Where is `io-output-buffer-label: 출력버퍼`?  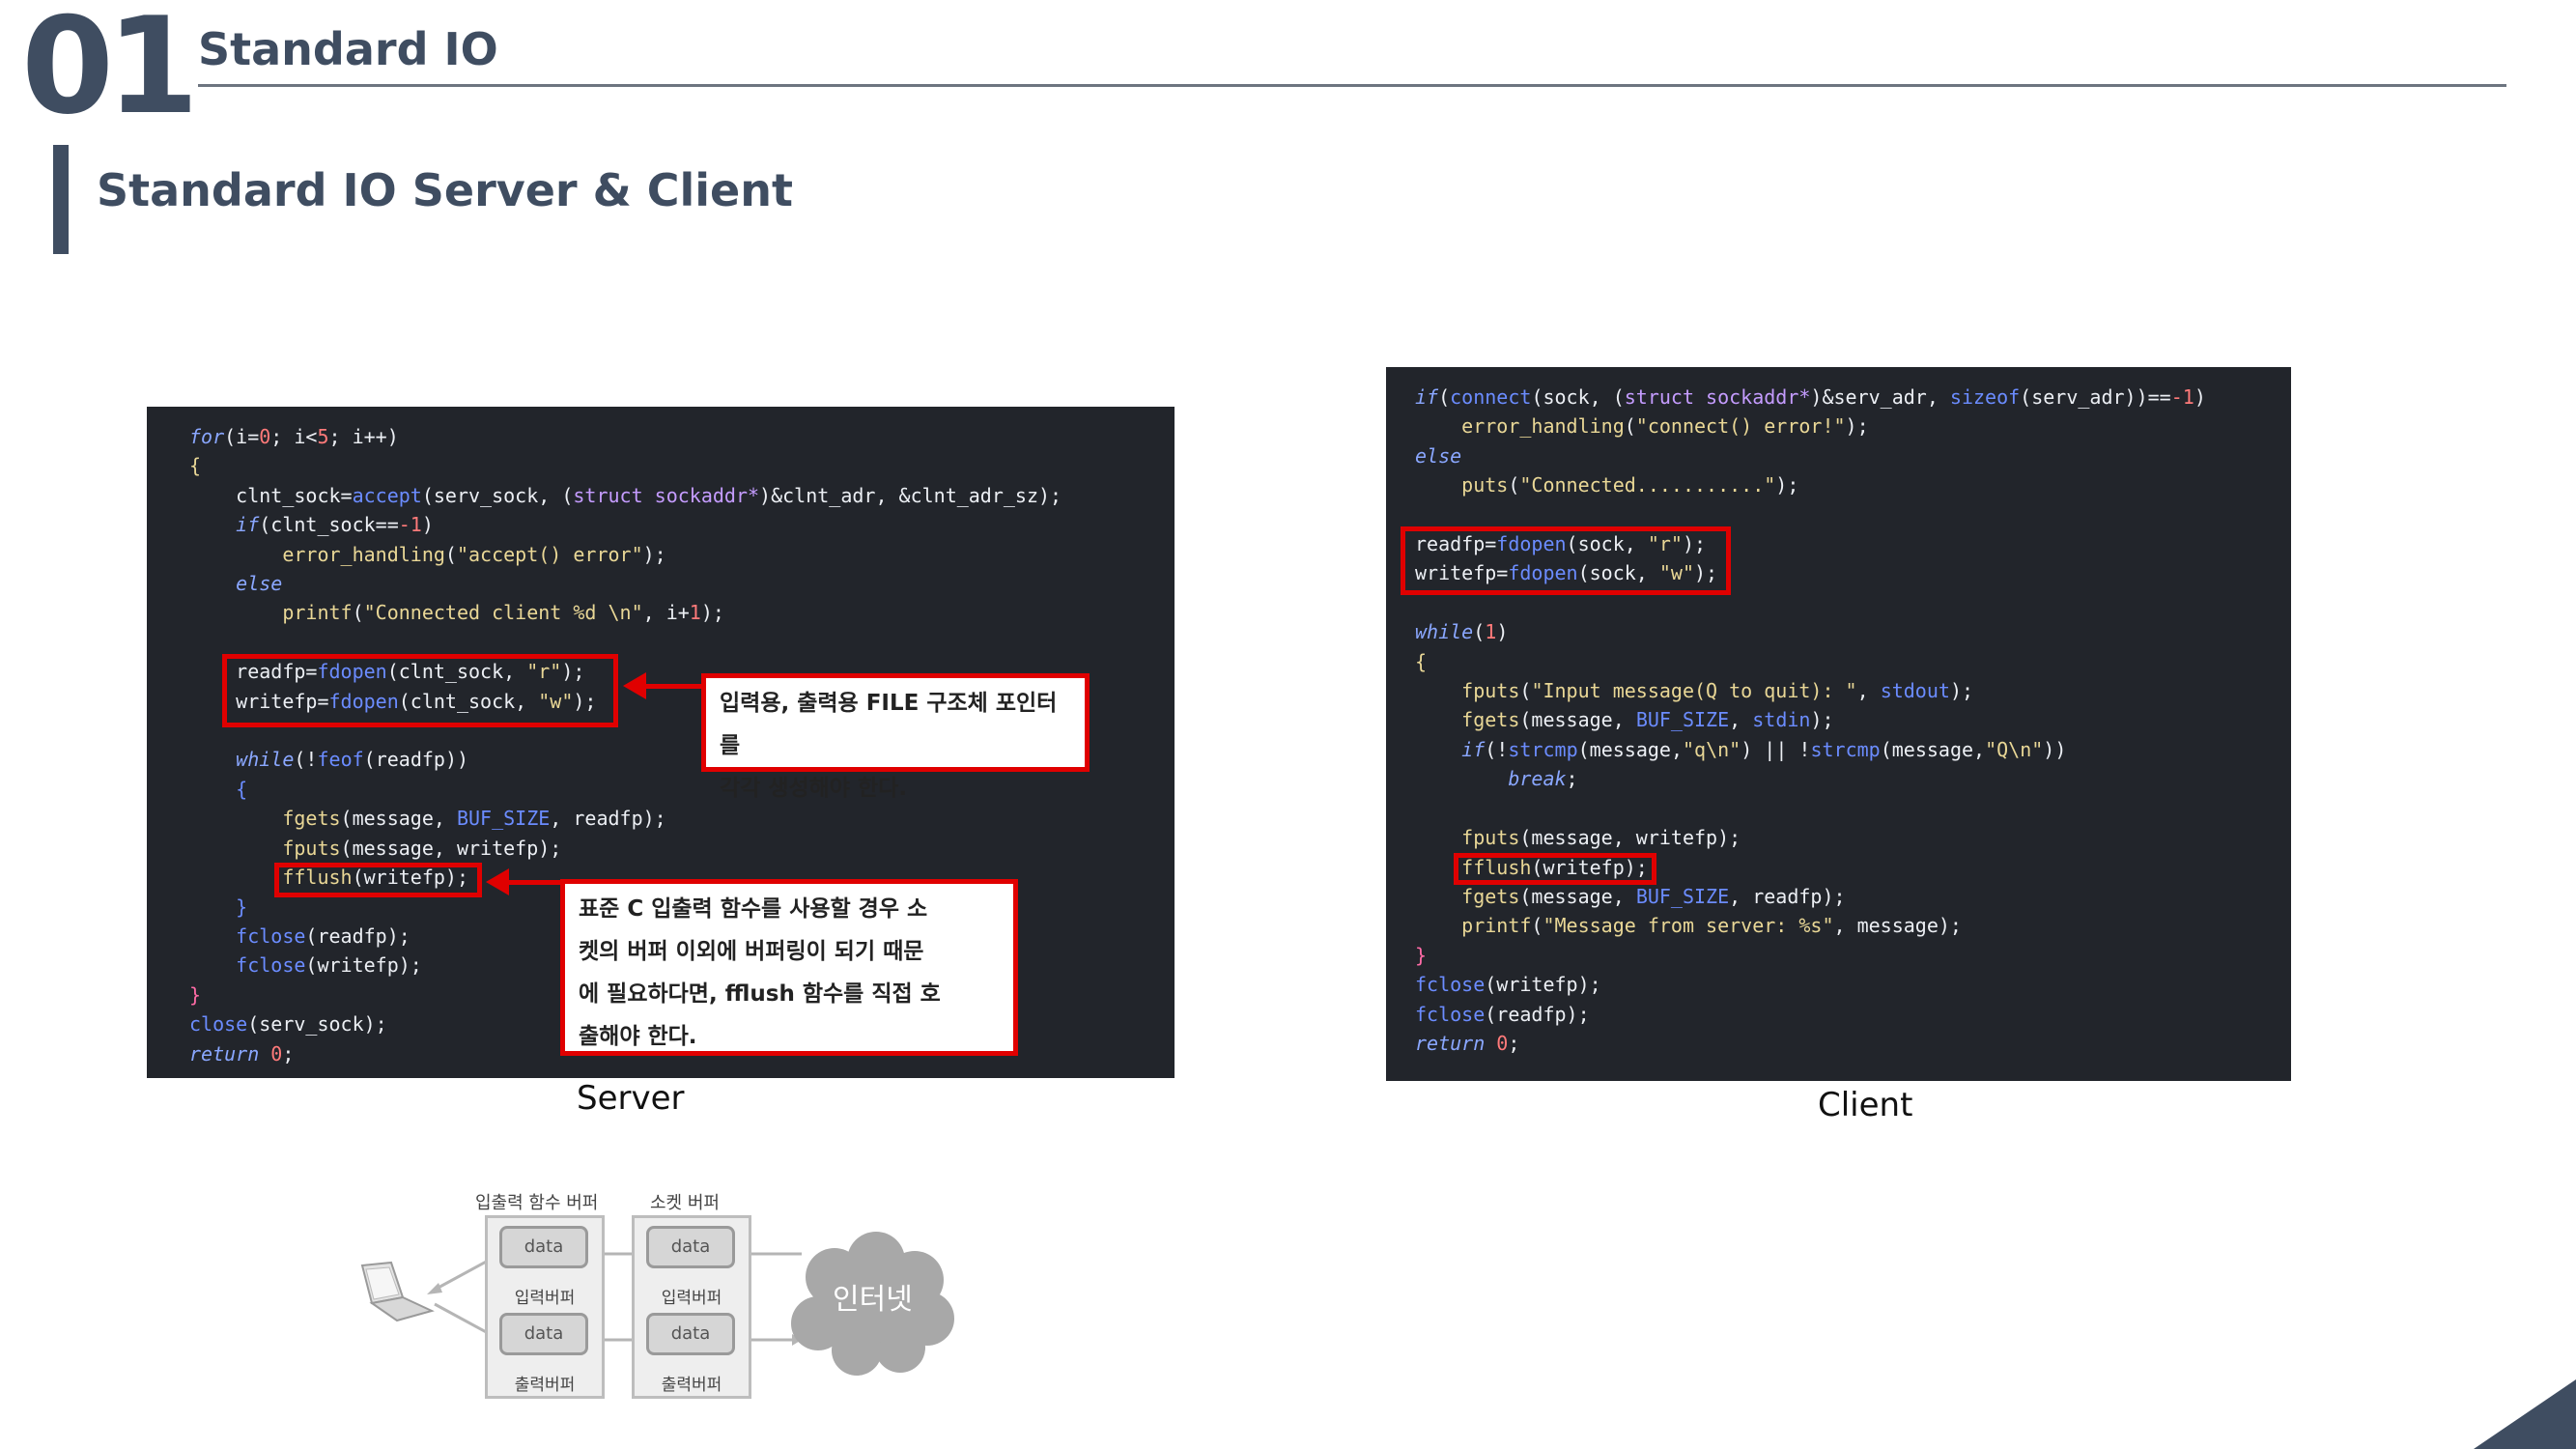
io-output-buffer-label: 출력버퍼 is located at coordinates (545, 1385).